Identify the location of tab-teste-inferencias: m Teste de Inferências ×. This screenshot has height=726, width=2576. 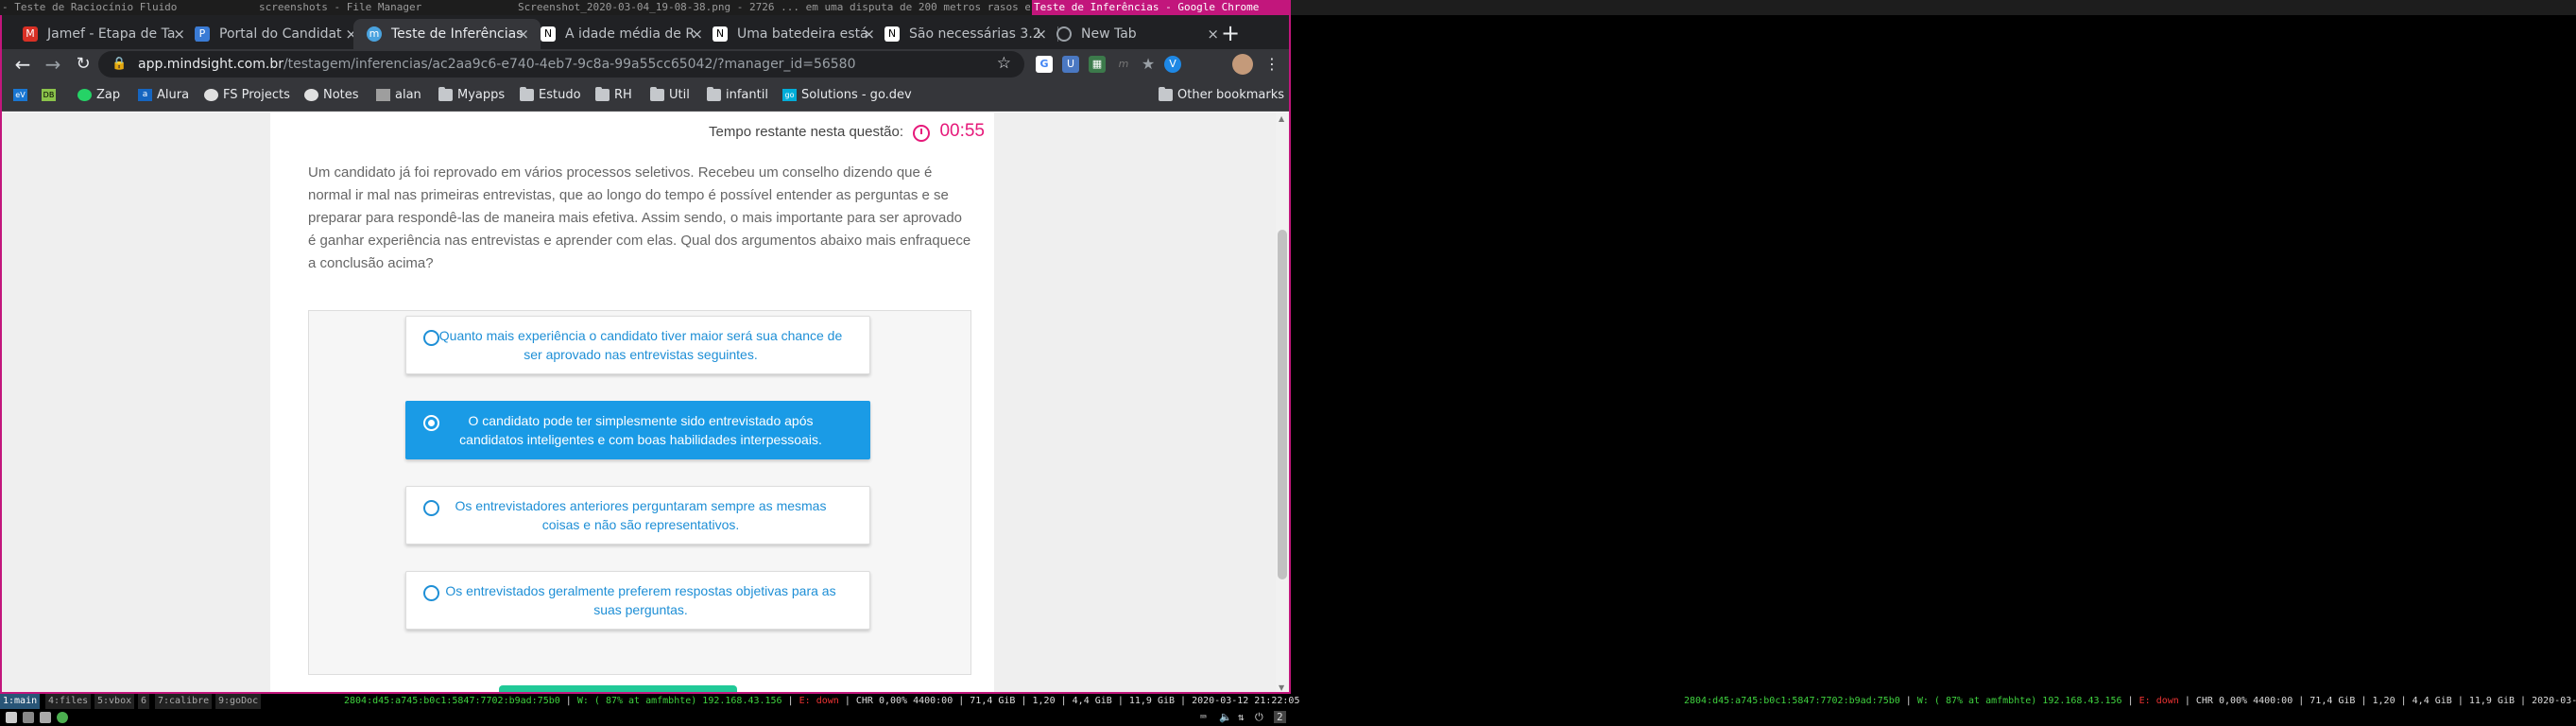
(447, 34).